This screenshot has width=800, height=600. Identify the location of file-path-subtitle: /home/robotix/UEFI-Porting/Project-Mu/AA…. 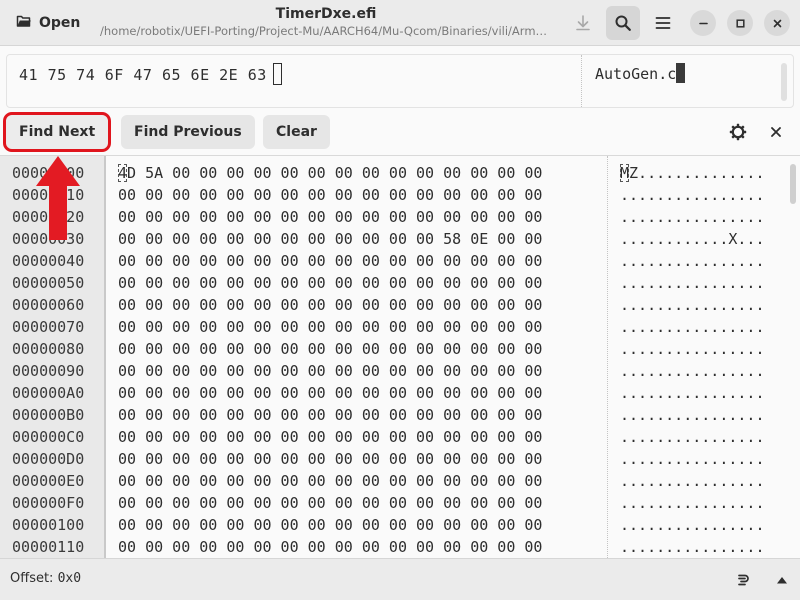
(326, 31).